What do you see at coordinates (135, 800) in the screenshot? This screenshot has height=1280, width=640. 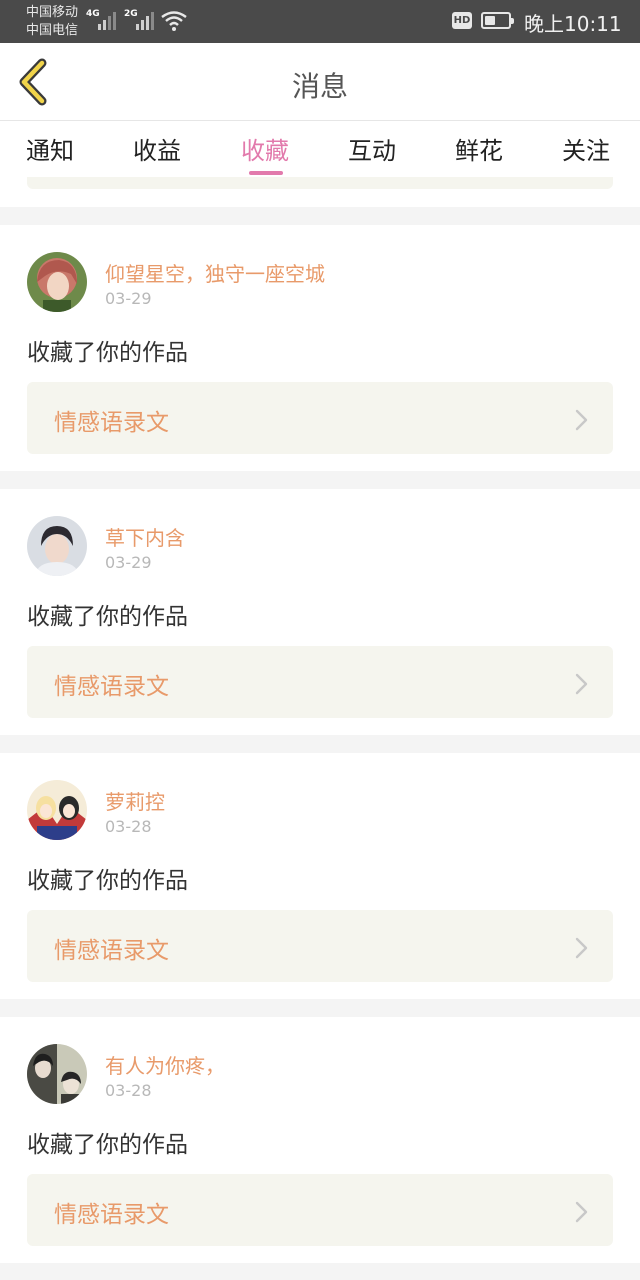 I see `user-name: 萝莉控` at bounding box center [135, 800].